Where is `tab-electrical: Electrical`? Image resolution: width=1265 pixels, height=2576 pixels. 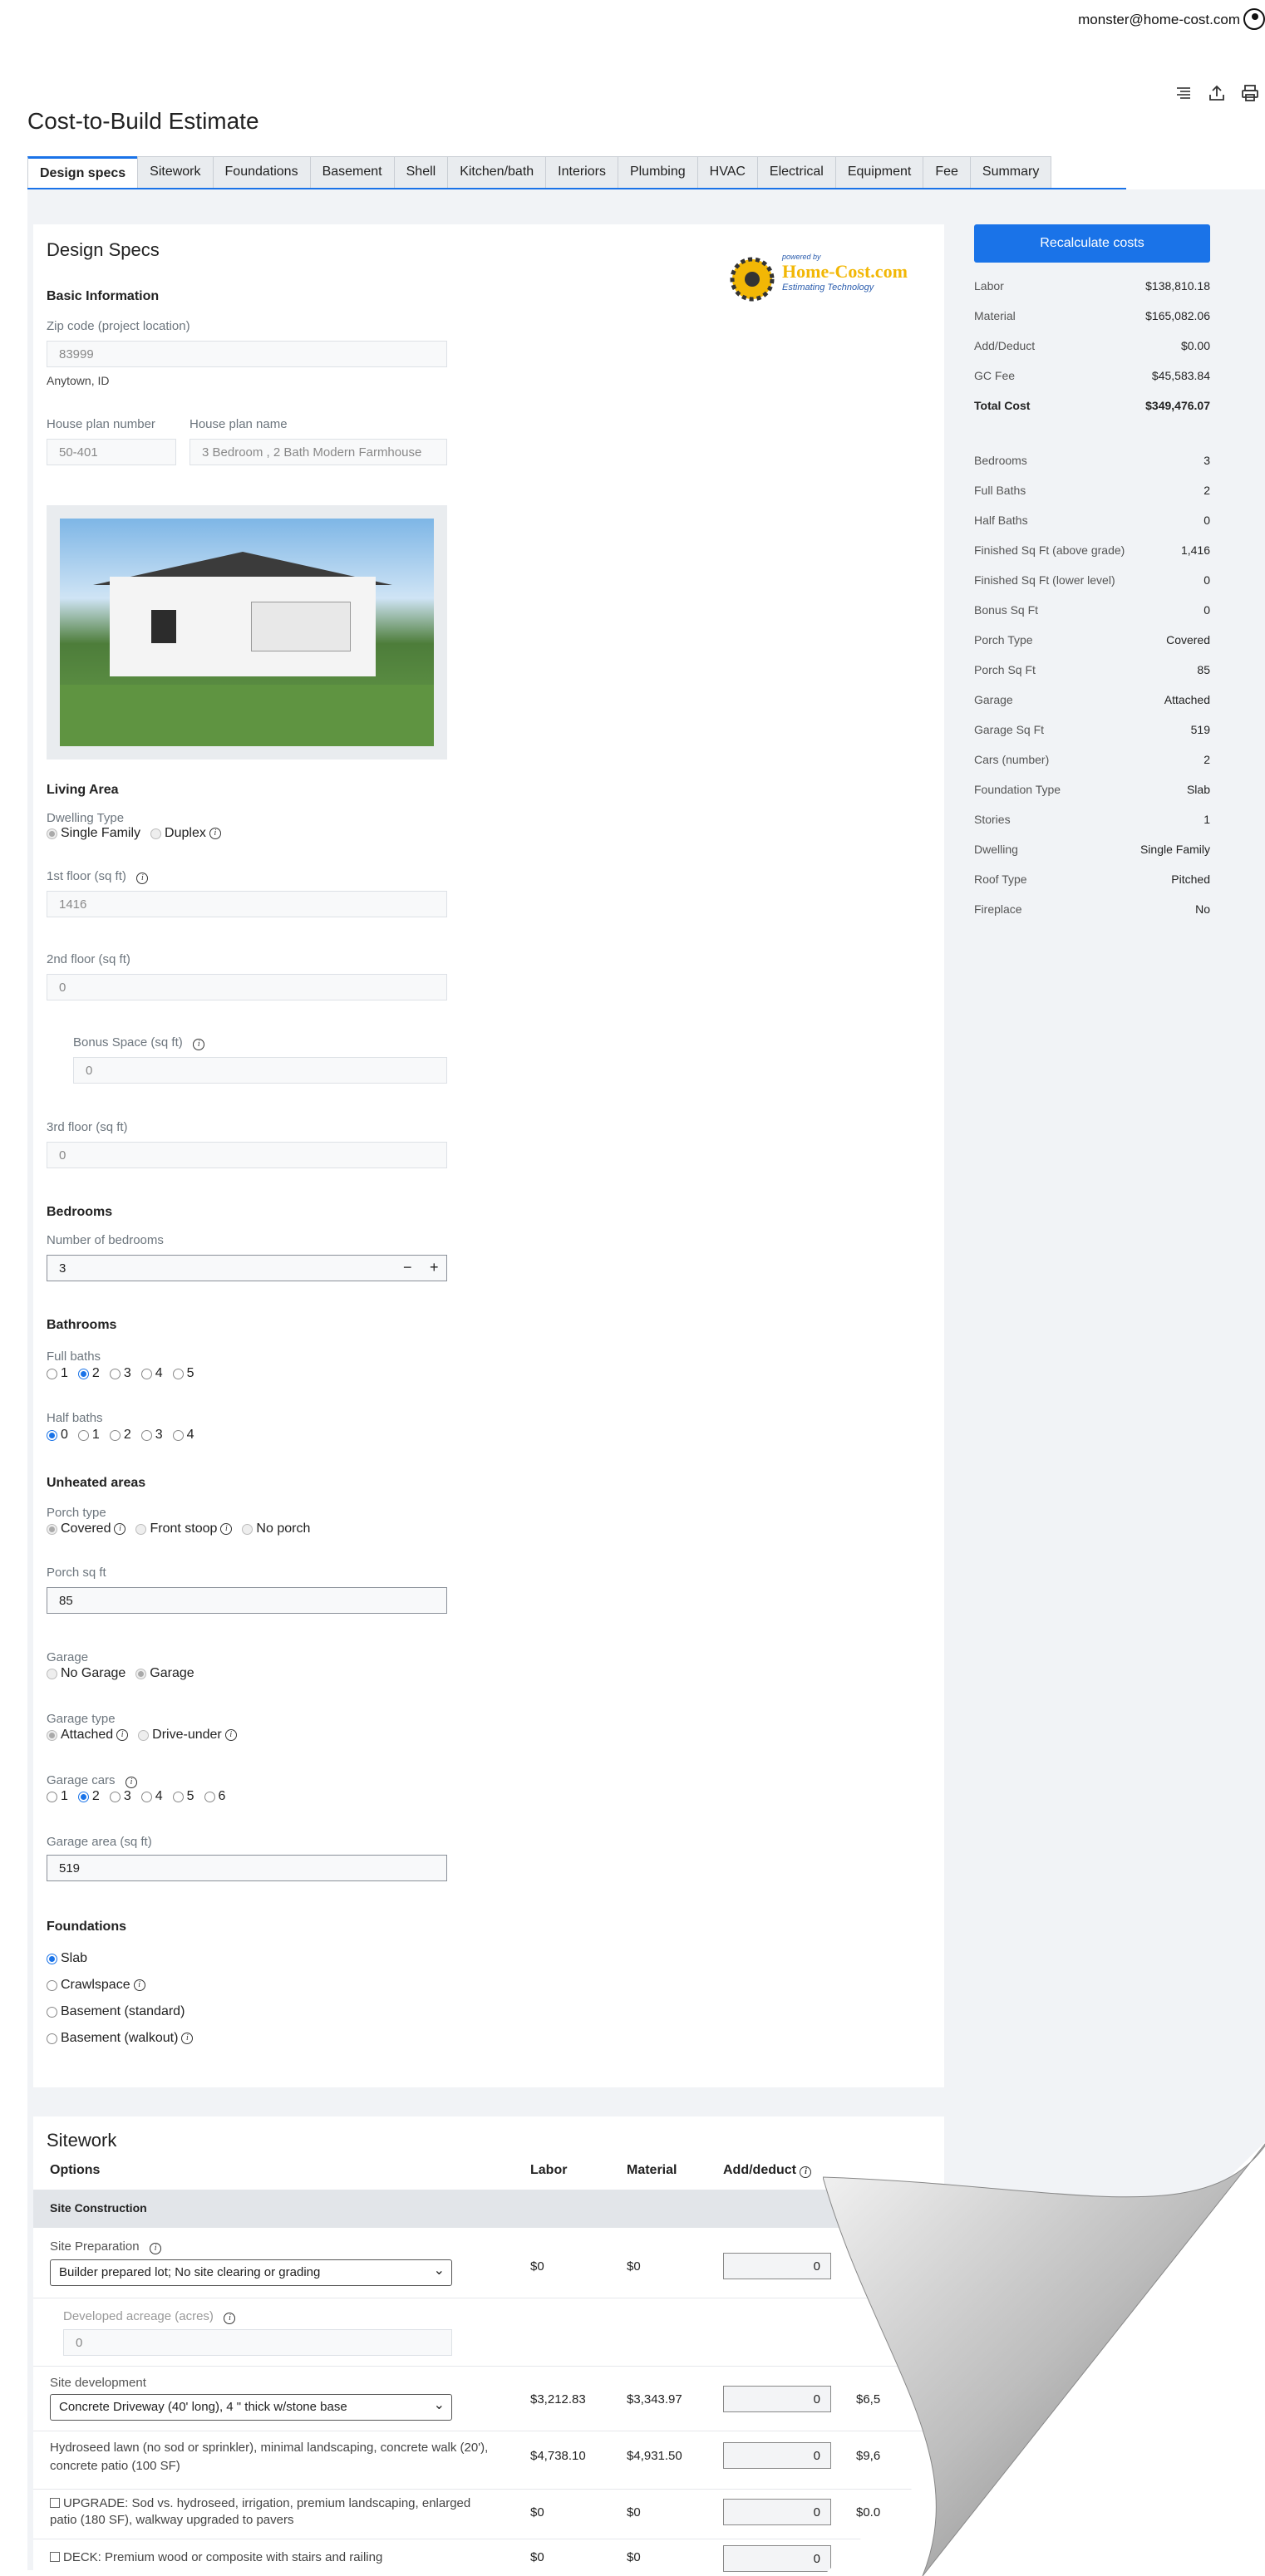 tab-electrical: Electrical is located at coordinates (796, 172).